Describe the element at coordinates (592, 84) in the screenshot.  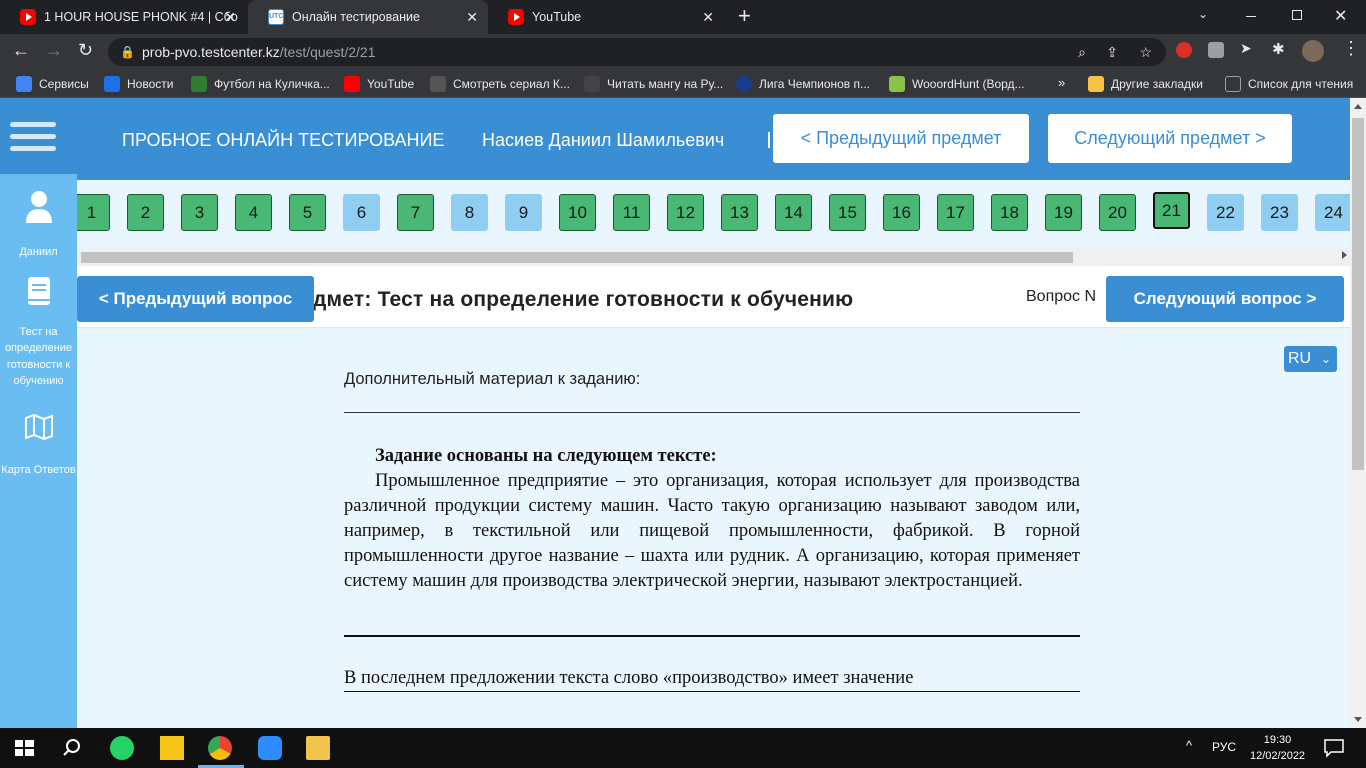
I see `manga-icon` at that location.